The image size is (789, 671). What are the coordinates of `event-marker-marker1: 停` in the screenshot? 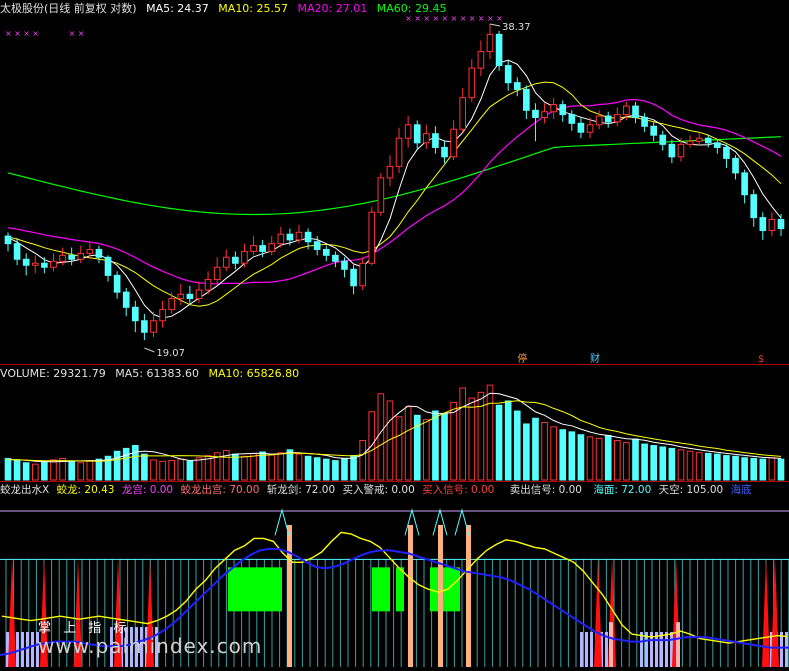 It's located at (522, 358).